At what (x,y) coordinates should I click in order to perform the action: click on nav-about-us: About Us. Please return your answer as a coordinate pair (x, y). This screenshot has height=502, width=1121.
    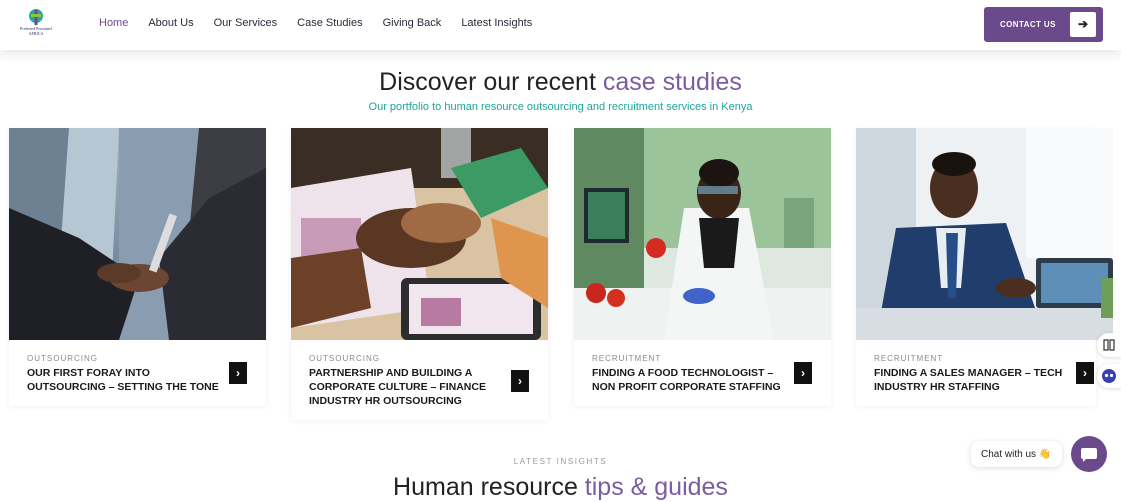
    Looking at the image, I should click on (170, 23).